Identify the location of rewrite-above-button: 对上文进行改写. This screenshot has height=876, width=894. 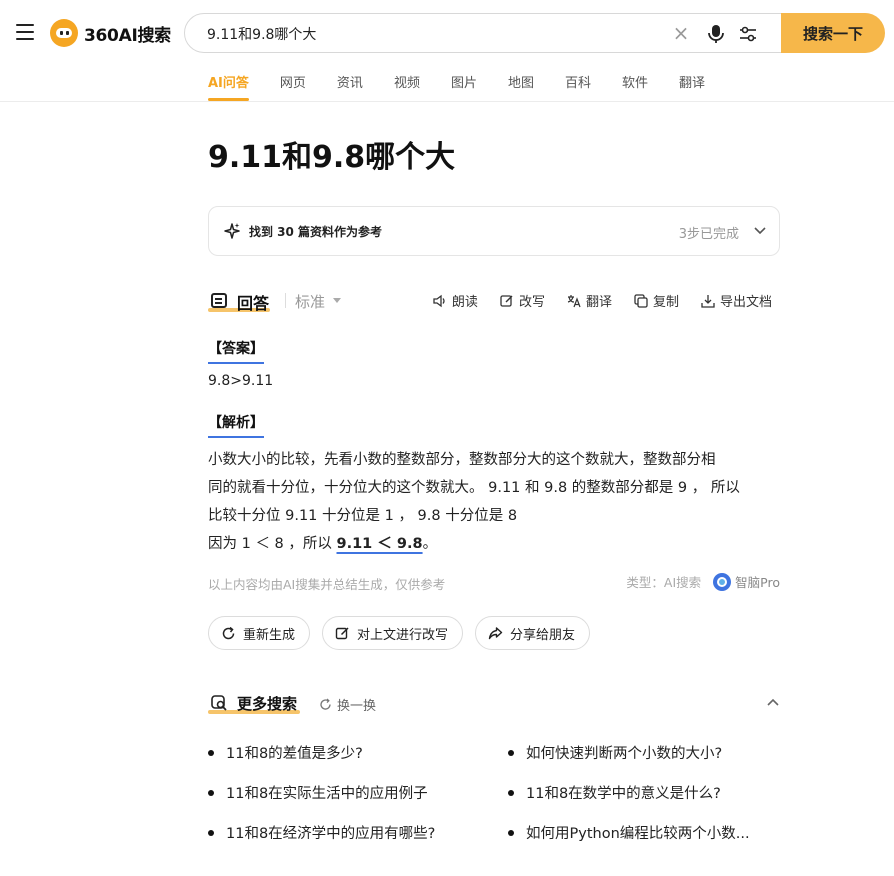
(393, 633).